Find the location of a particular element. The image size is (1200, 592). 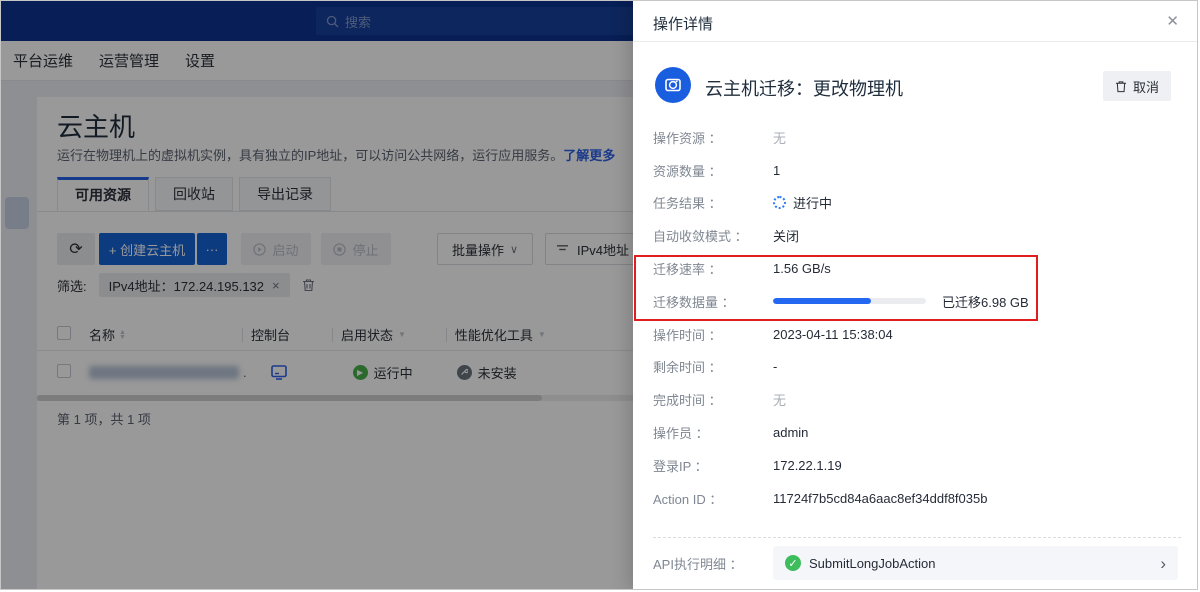

api-detail-label: API执行明细 ： is located at coordinates (698, 564).